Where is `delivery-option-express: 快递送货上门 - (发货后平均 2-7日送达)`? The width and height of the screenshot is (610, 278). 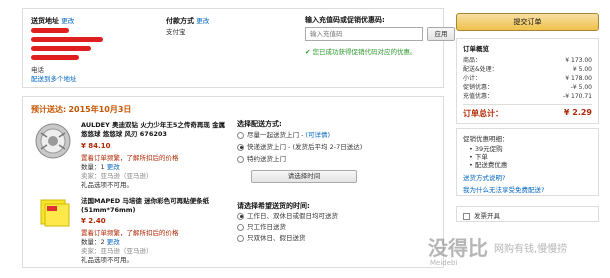 delivery-option-express: 快递送货上门 - (发货后平均 2-7日送达) is located at coordinates (299, 147).